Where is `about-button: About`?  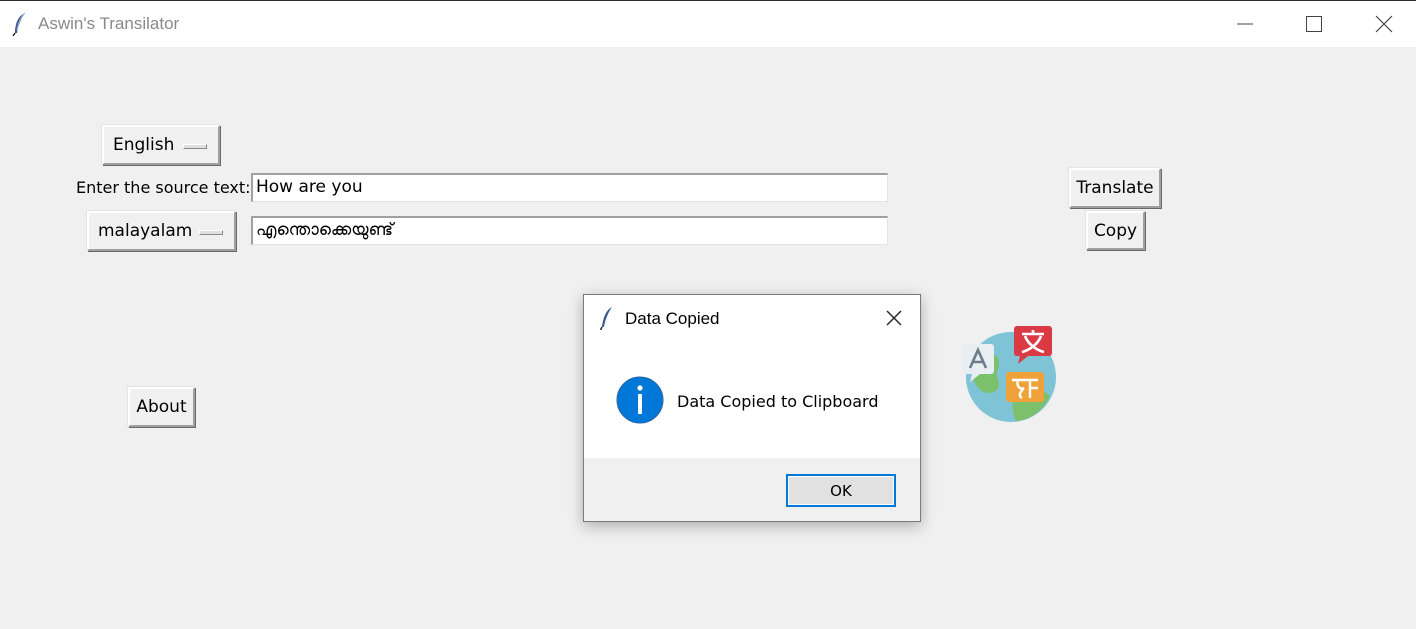
about-button: About is located at coordinates (161, 407).